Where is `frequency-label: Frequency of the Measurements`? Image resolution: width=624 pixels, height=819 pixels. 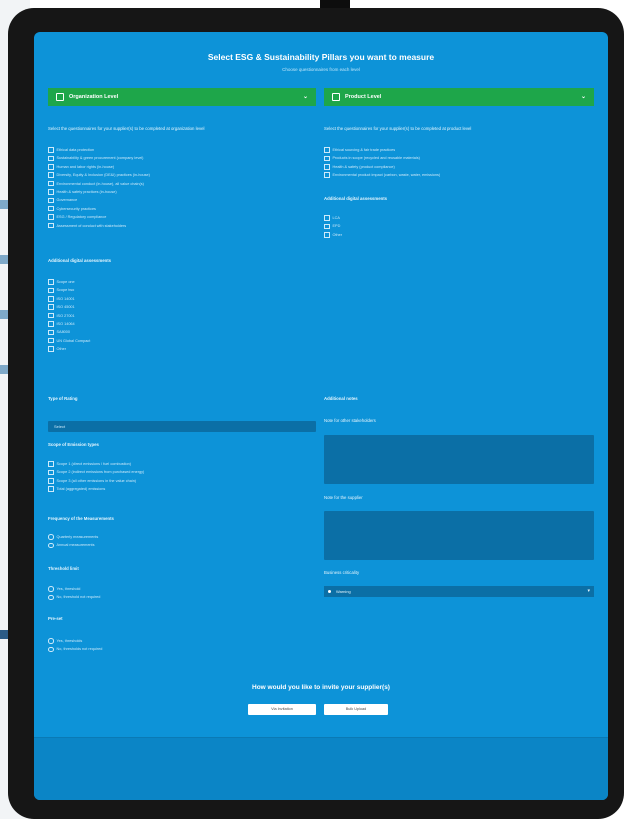 frequency-label: Frequency of the Measurements is located at coordinates (81, 518).